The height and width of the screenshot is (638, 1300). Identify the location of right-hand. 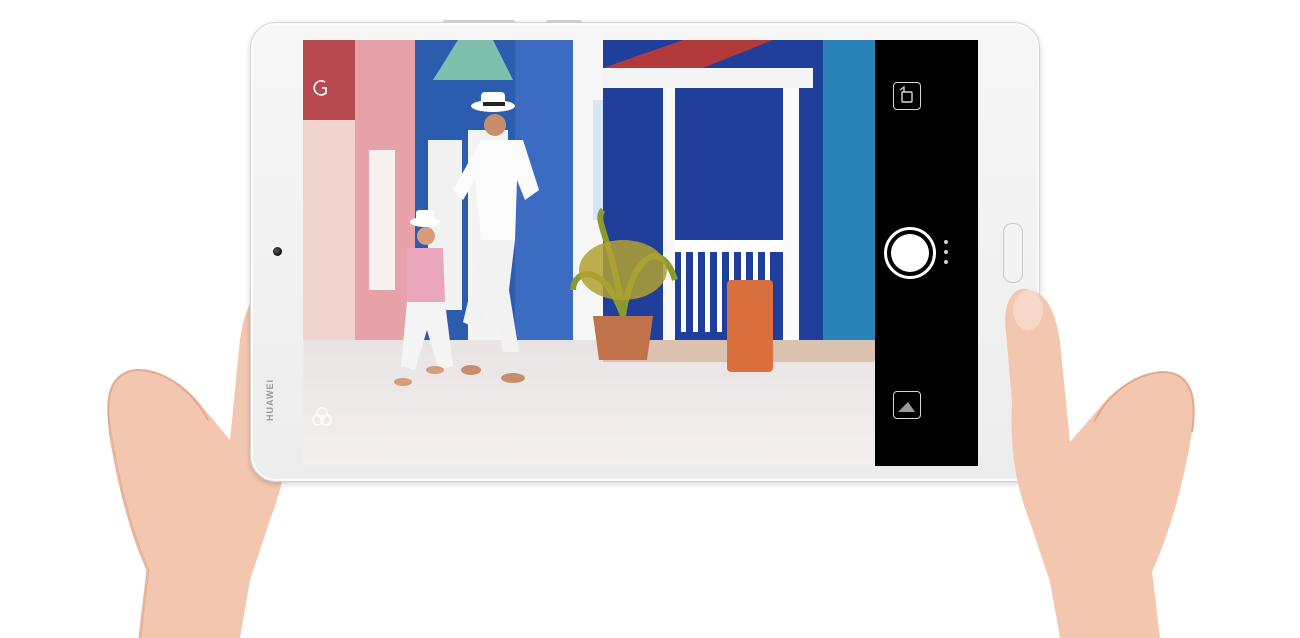
(1100, 463).